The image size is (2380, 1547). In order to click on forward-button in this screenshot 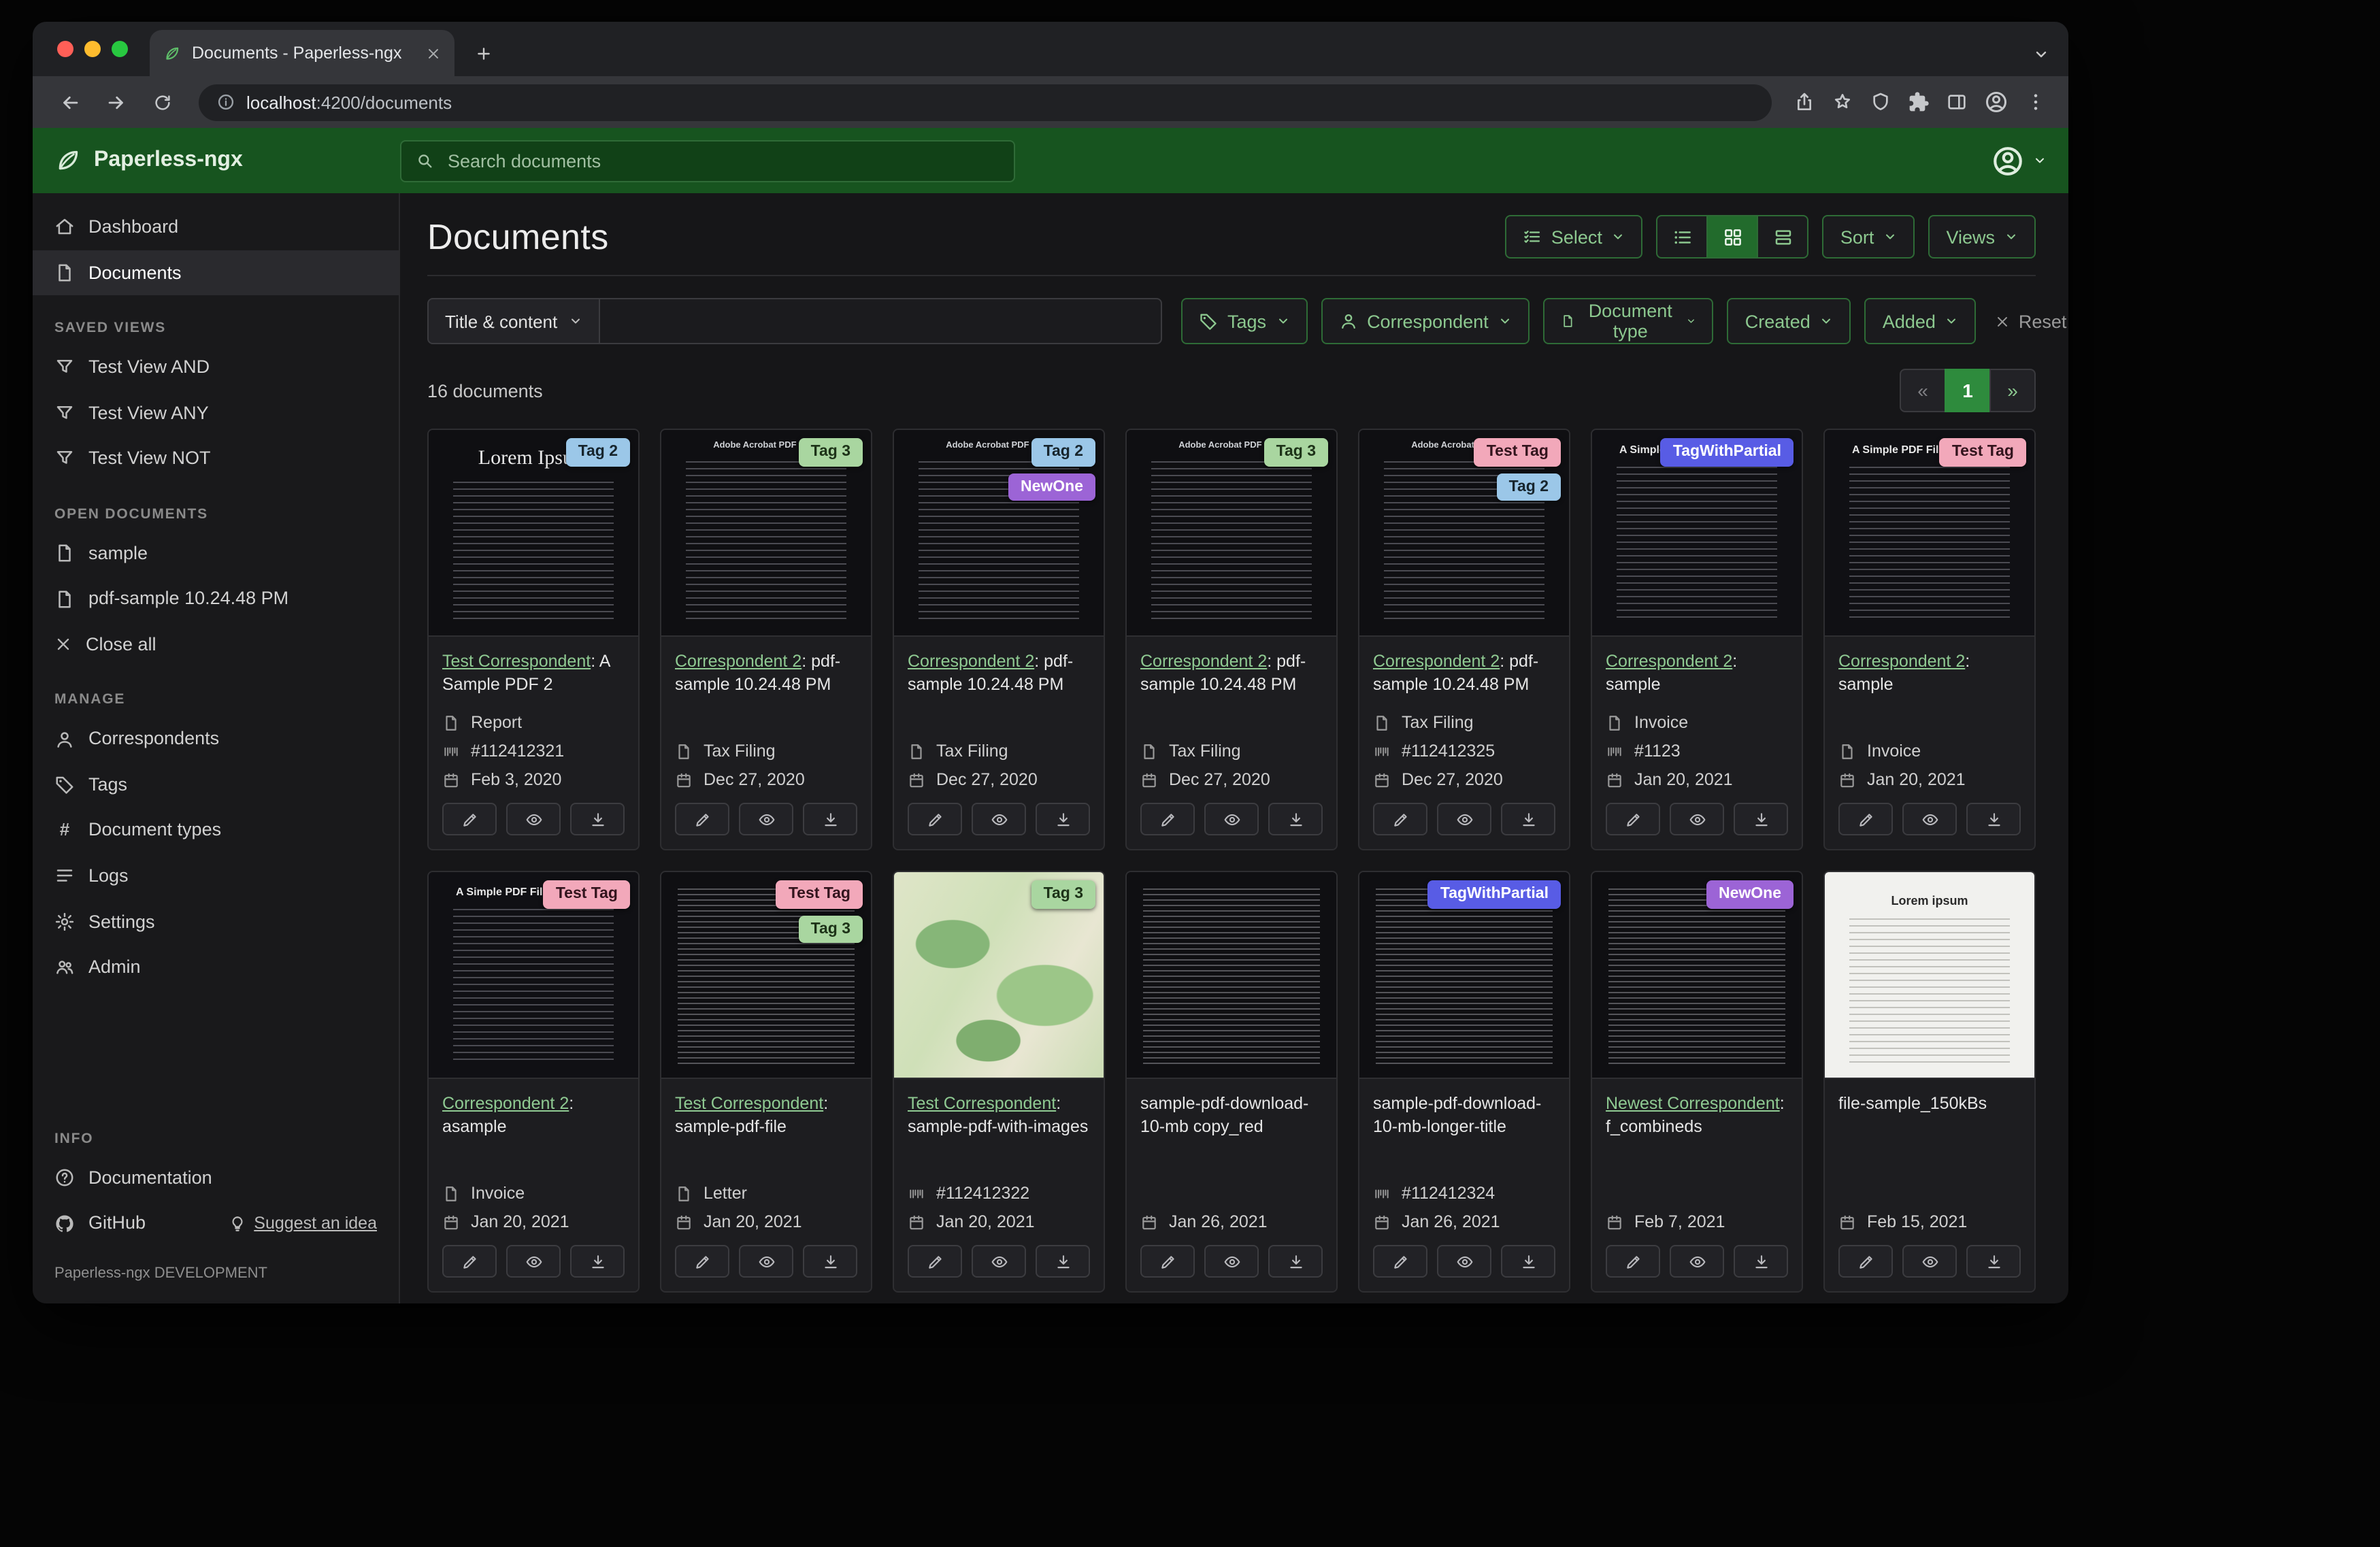, I will do `click(116, 102)`.